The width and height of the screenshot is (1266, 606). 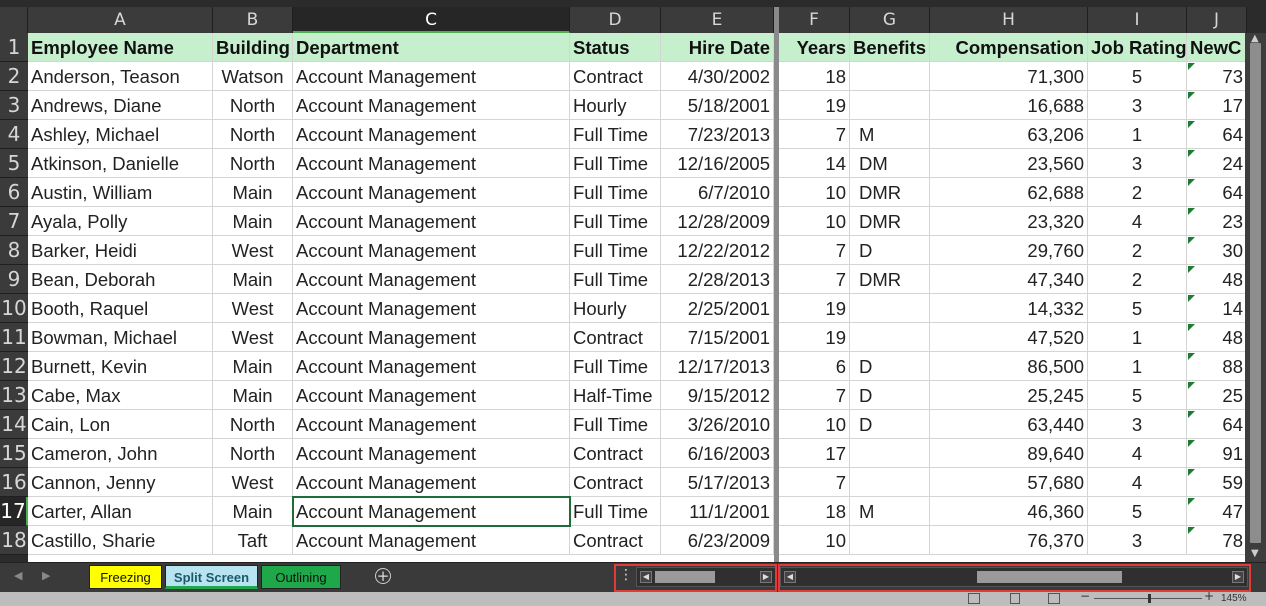 What do you see at coordinates (717, 395) in the screenshot?
I see `data-cell-hire: 9/15/2012` at bounding box center [717, 395].